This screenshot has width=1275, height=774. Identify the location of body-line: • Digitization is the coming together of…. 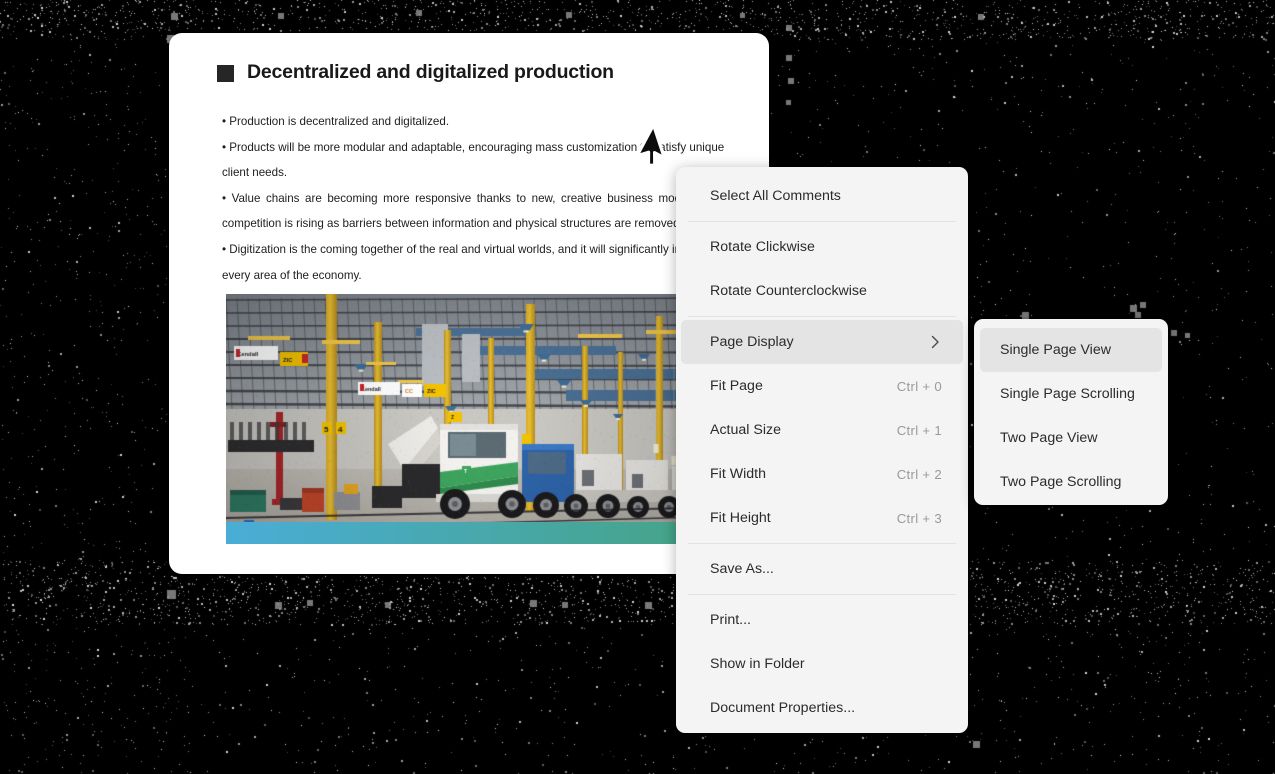
(464, 249).